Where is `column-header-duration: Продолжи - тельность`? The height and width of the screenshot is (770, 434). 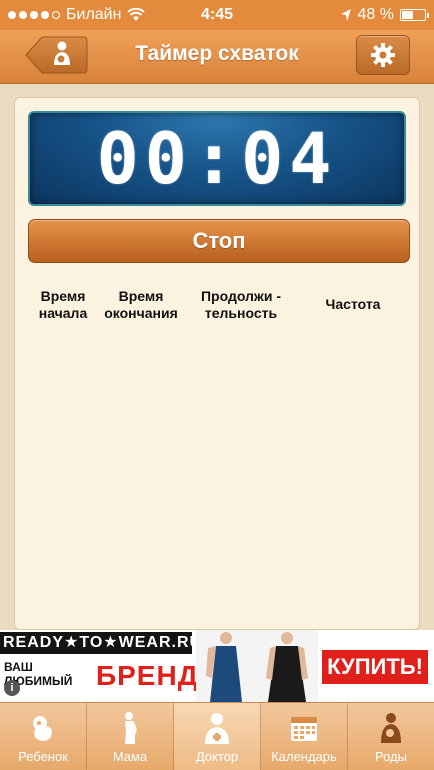 column-header-duration: Продолжи - тельность is located at coordinates (241, 304).